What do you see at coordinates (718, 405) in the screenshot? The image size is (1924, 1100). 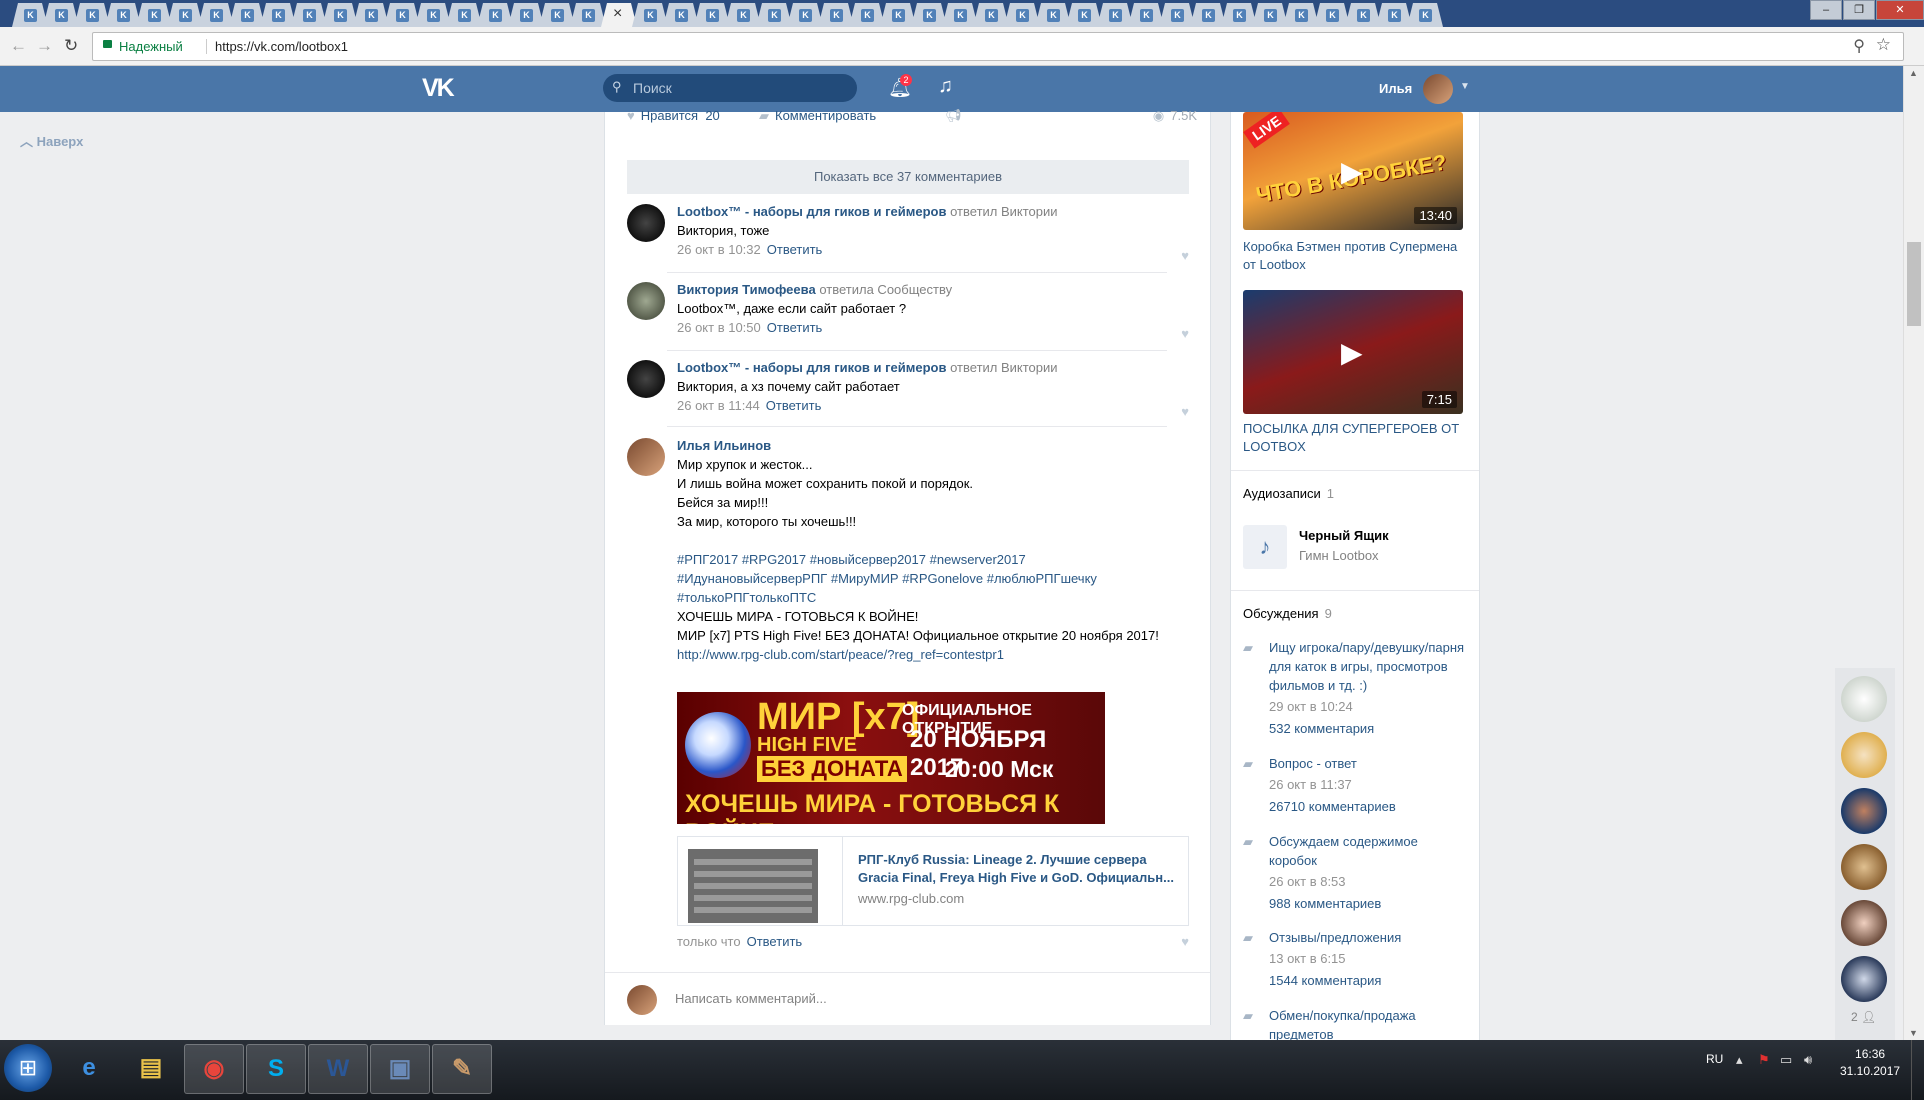 I see `comment-date: 26 окт в 11:44` at bounding box center [718, 405].